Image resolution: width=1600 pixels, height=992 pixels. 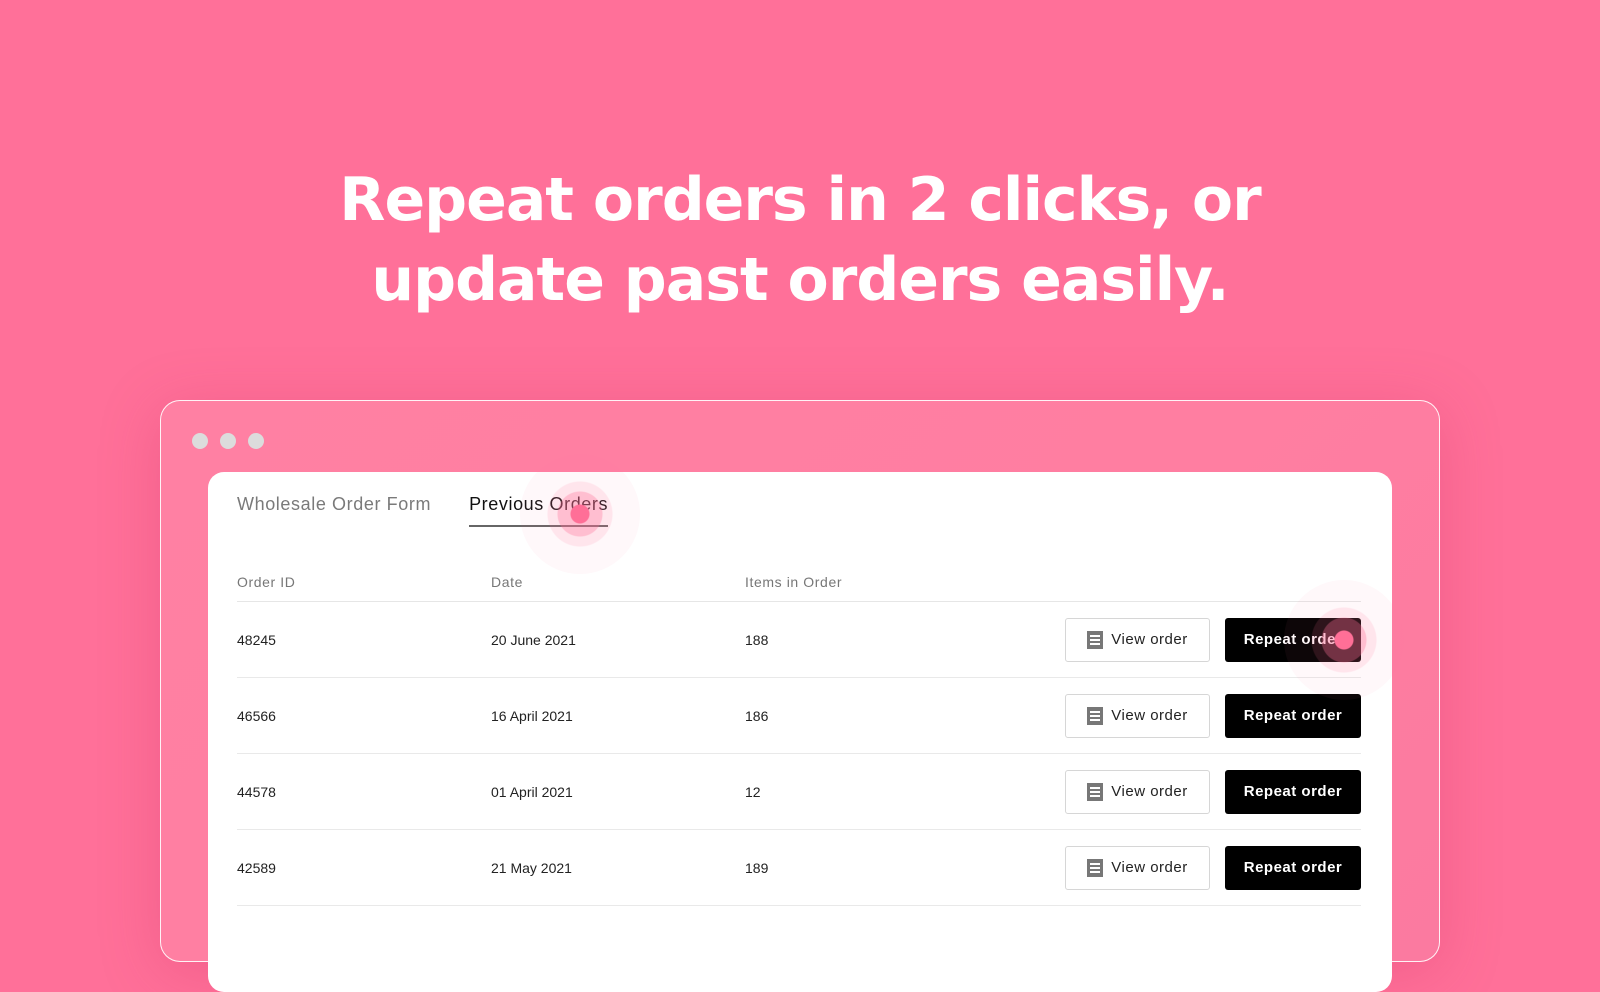 What do you see at coordinates (539, 510) in the screenshot?
I see `tab-previous-orders: Previous Orders` at bounding box center [539, 510].